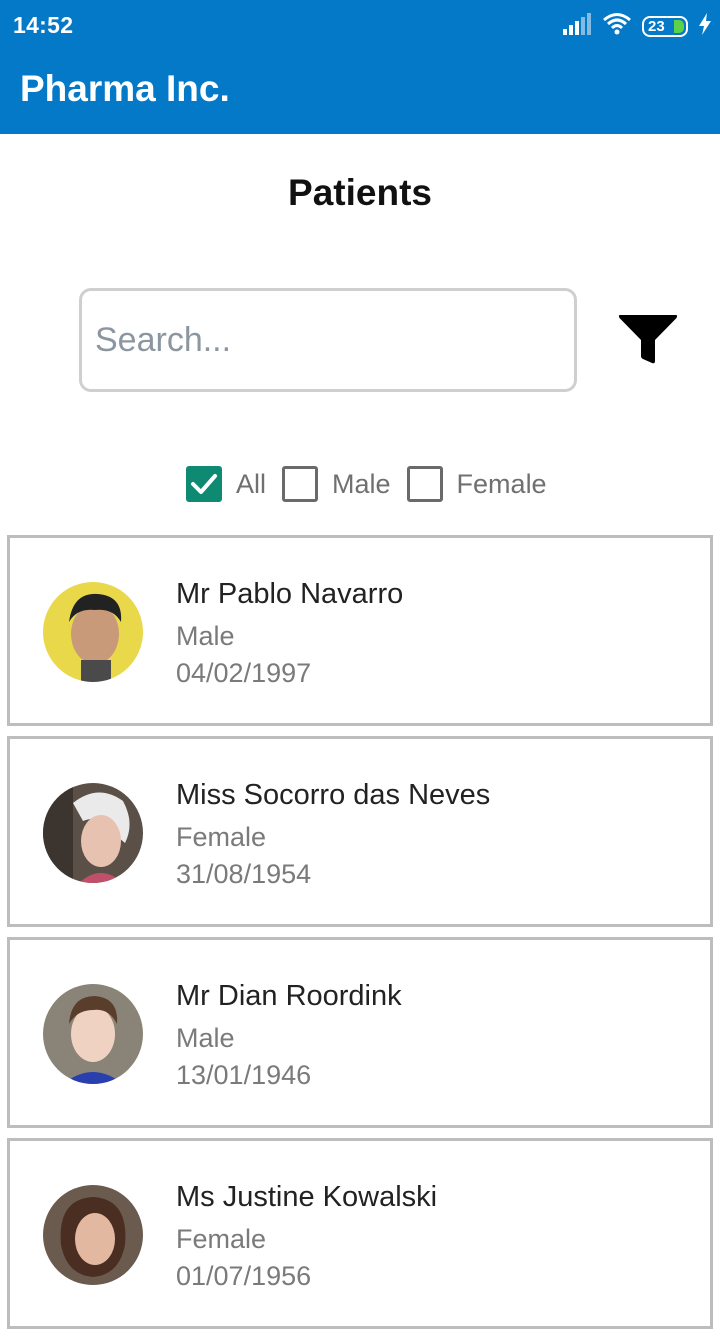 The height and width of the screenshot is (1339, 720). I want to click on patient-name: Miss Socorro das Neves, so click(333, 795).